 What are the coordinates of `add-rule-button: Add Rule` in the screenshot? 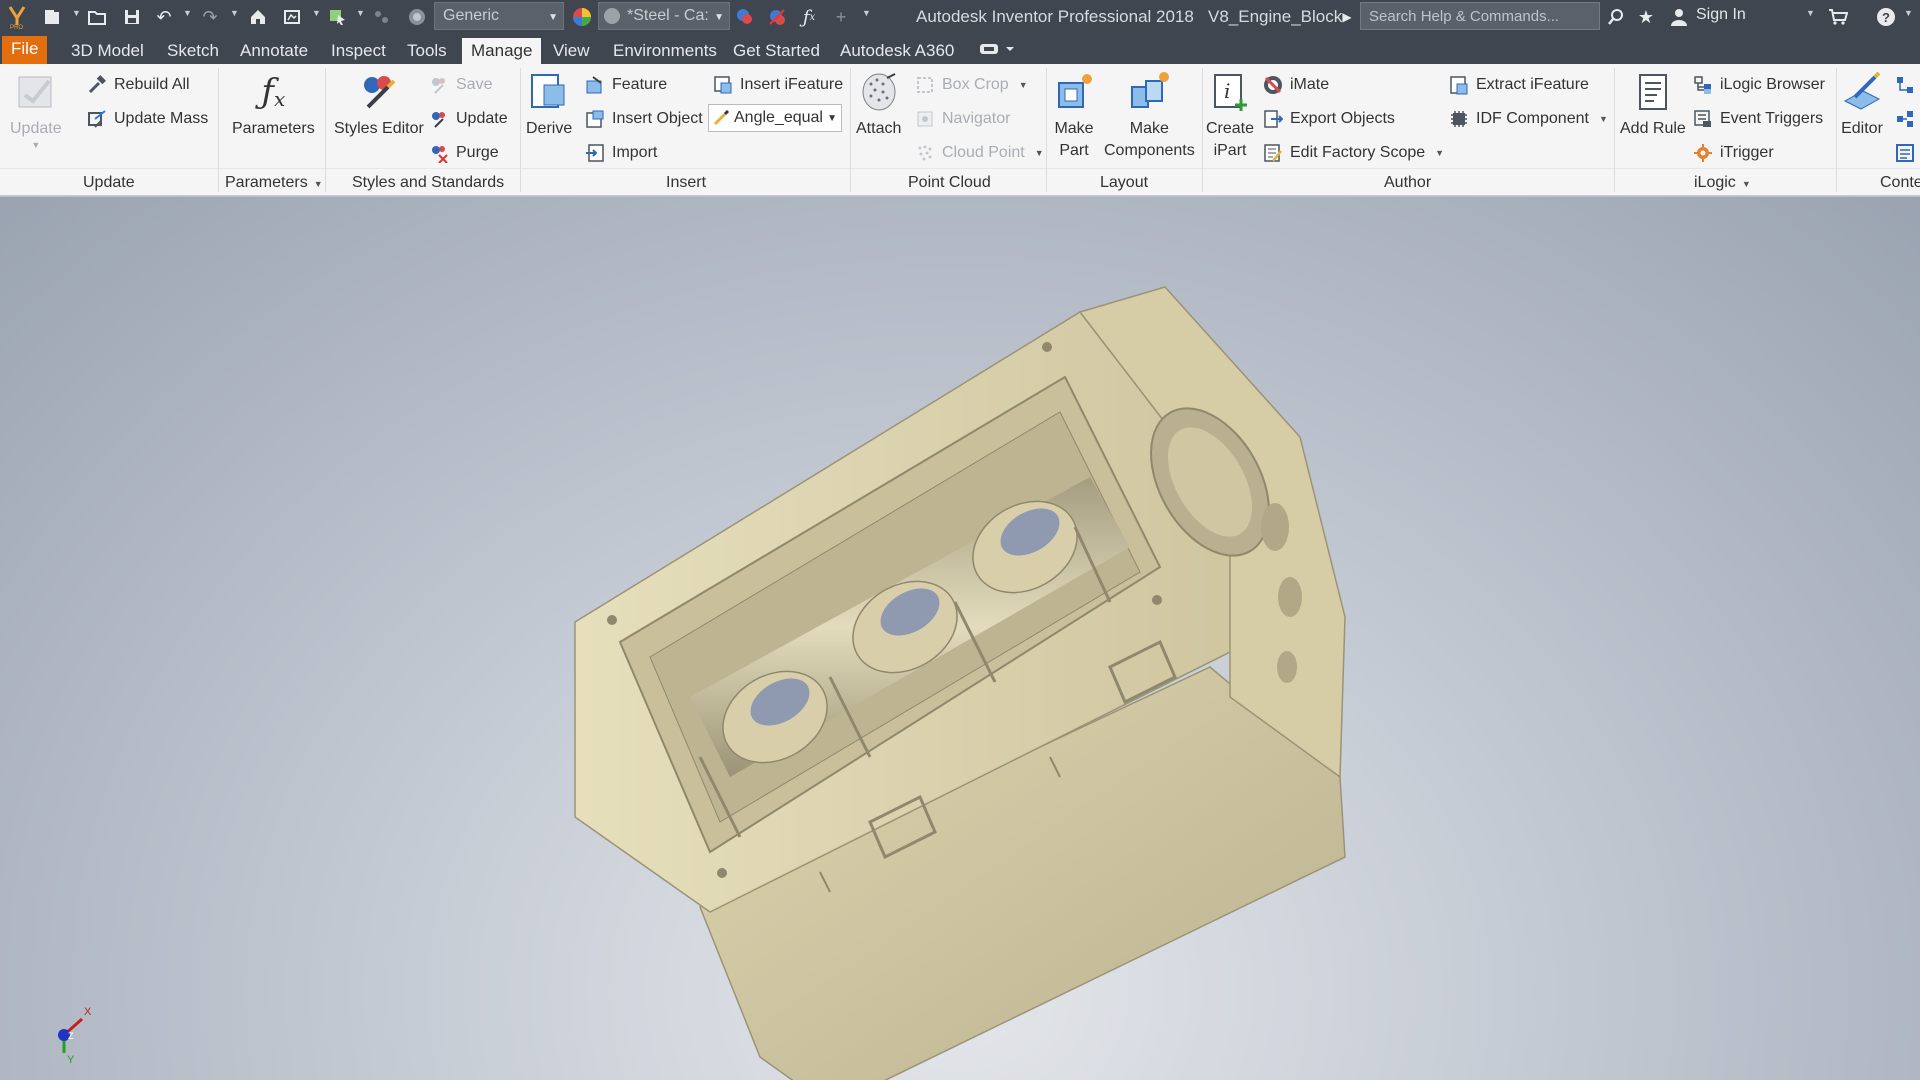 It's located at (1653, 105).